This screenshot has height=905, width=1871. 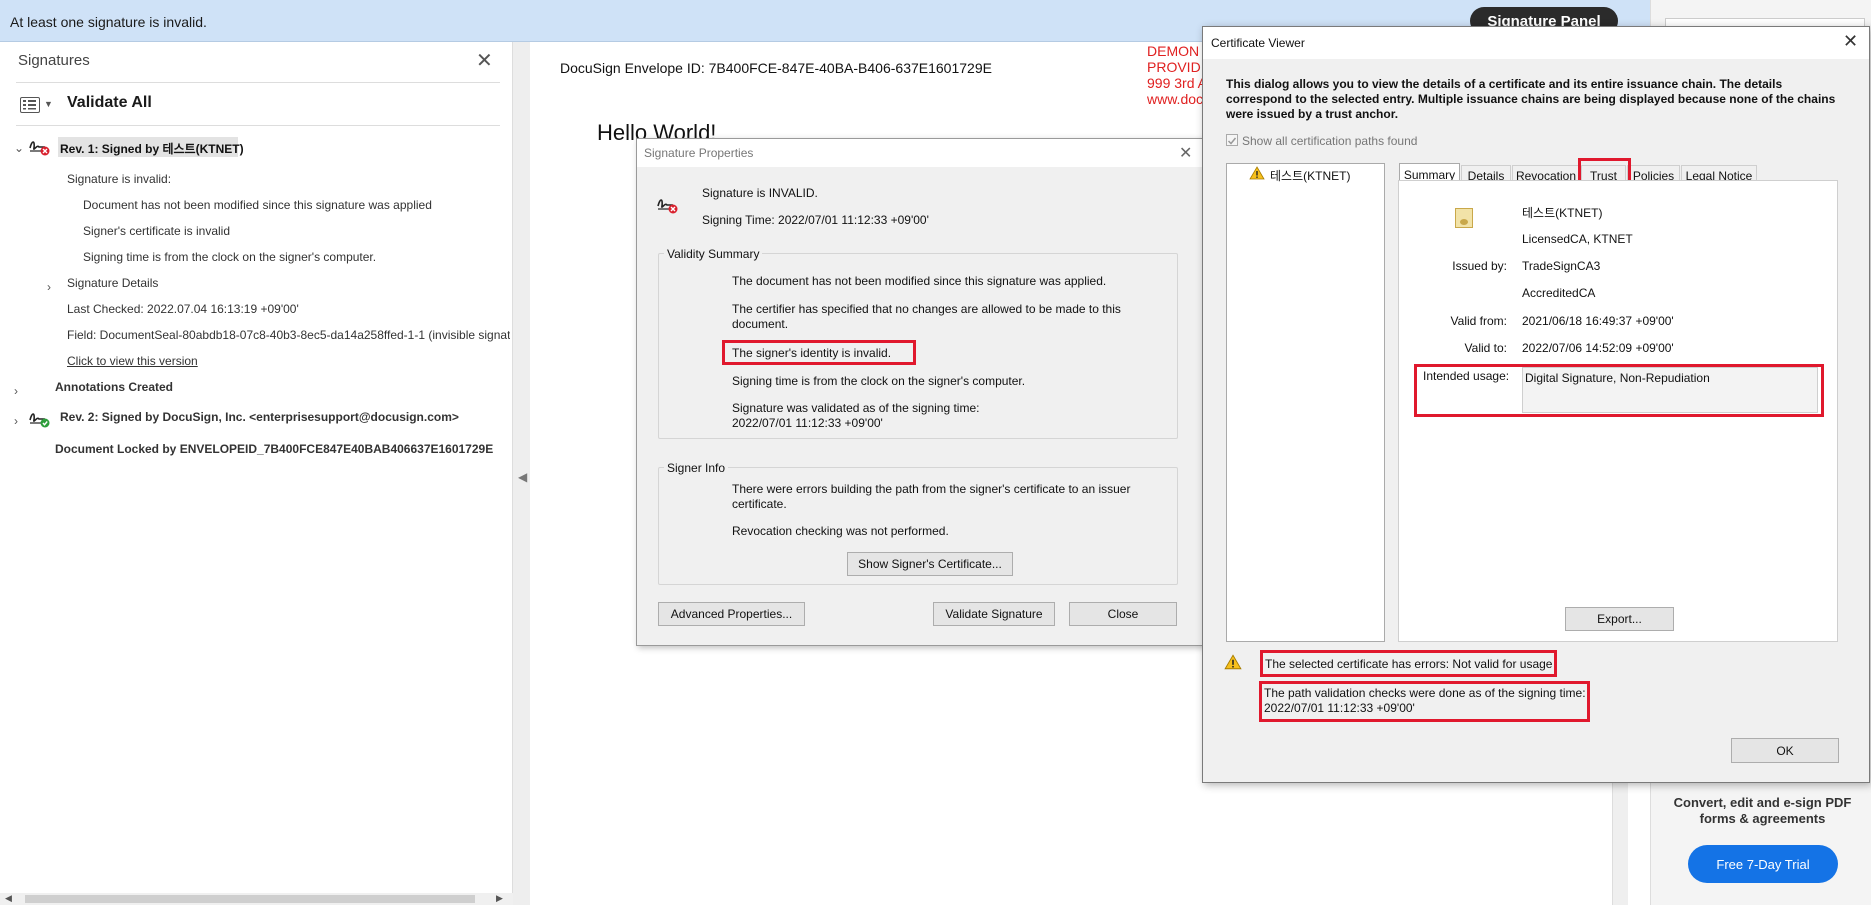 What do you see at coordinates (109, 103) in the screenshot?
I see `validate-all-button: Validate All` at bounding box center [109, 103].